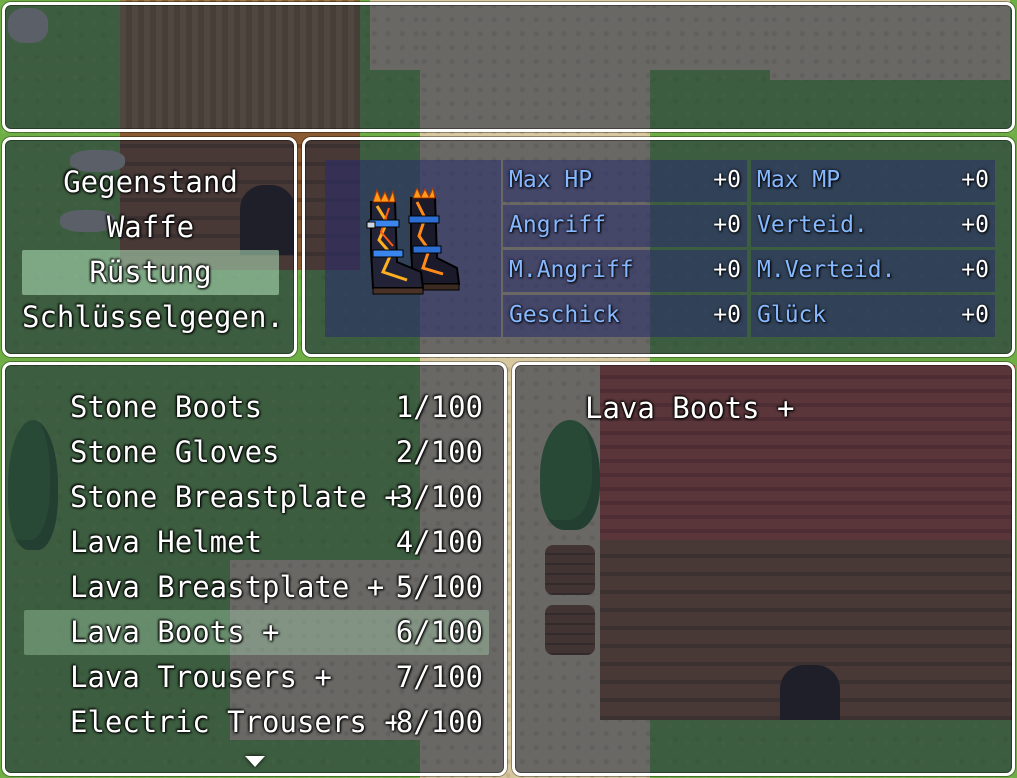 This screenshot has width=1017, height=778. I want to click on category-item: Schlüsselgegen., so click(153, 317).